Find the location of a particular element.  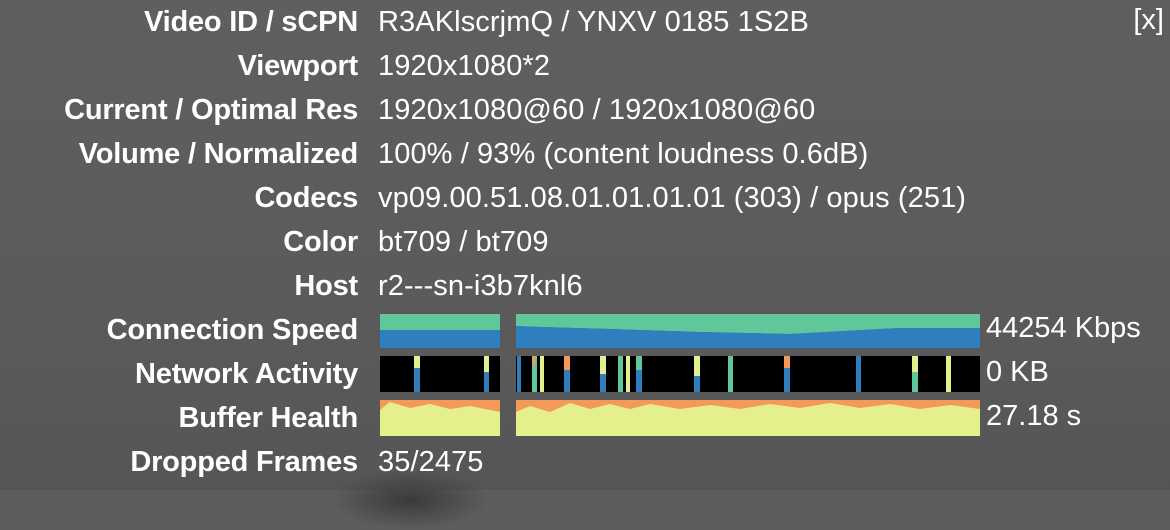

row-value: 1920x1080*2 is located at coordinates (464, 65).